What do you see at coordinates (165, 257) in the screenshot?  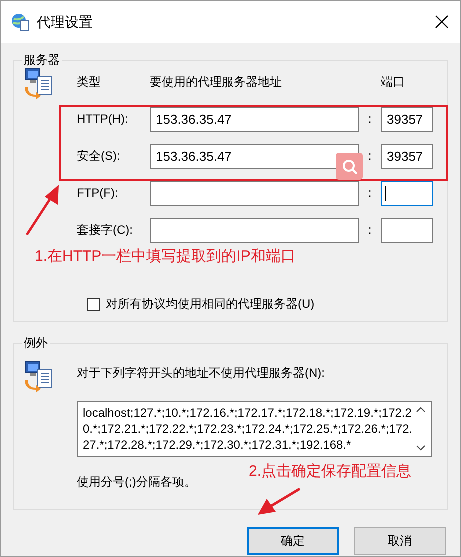 I see `annotation-text: 1.在HTTP一栏中填写提取到的IP和端口` at bounding box center [165, 257].